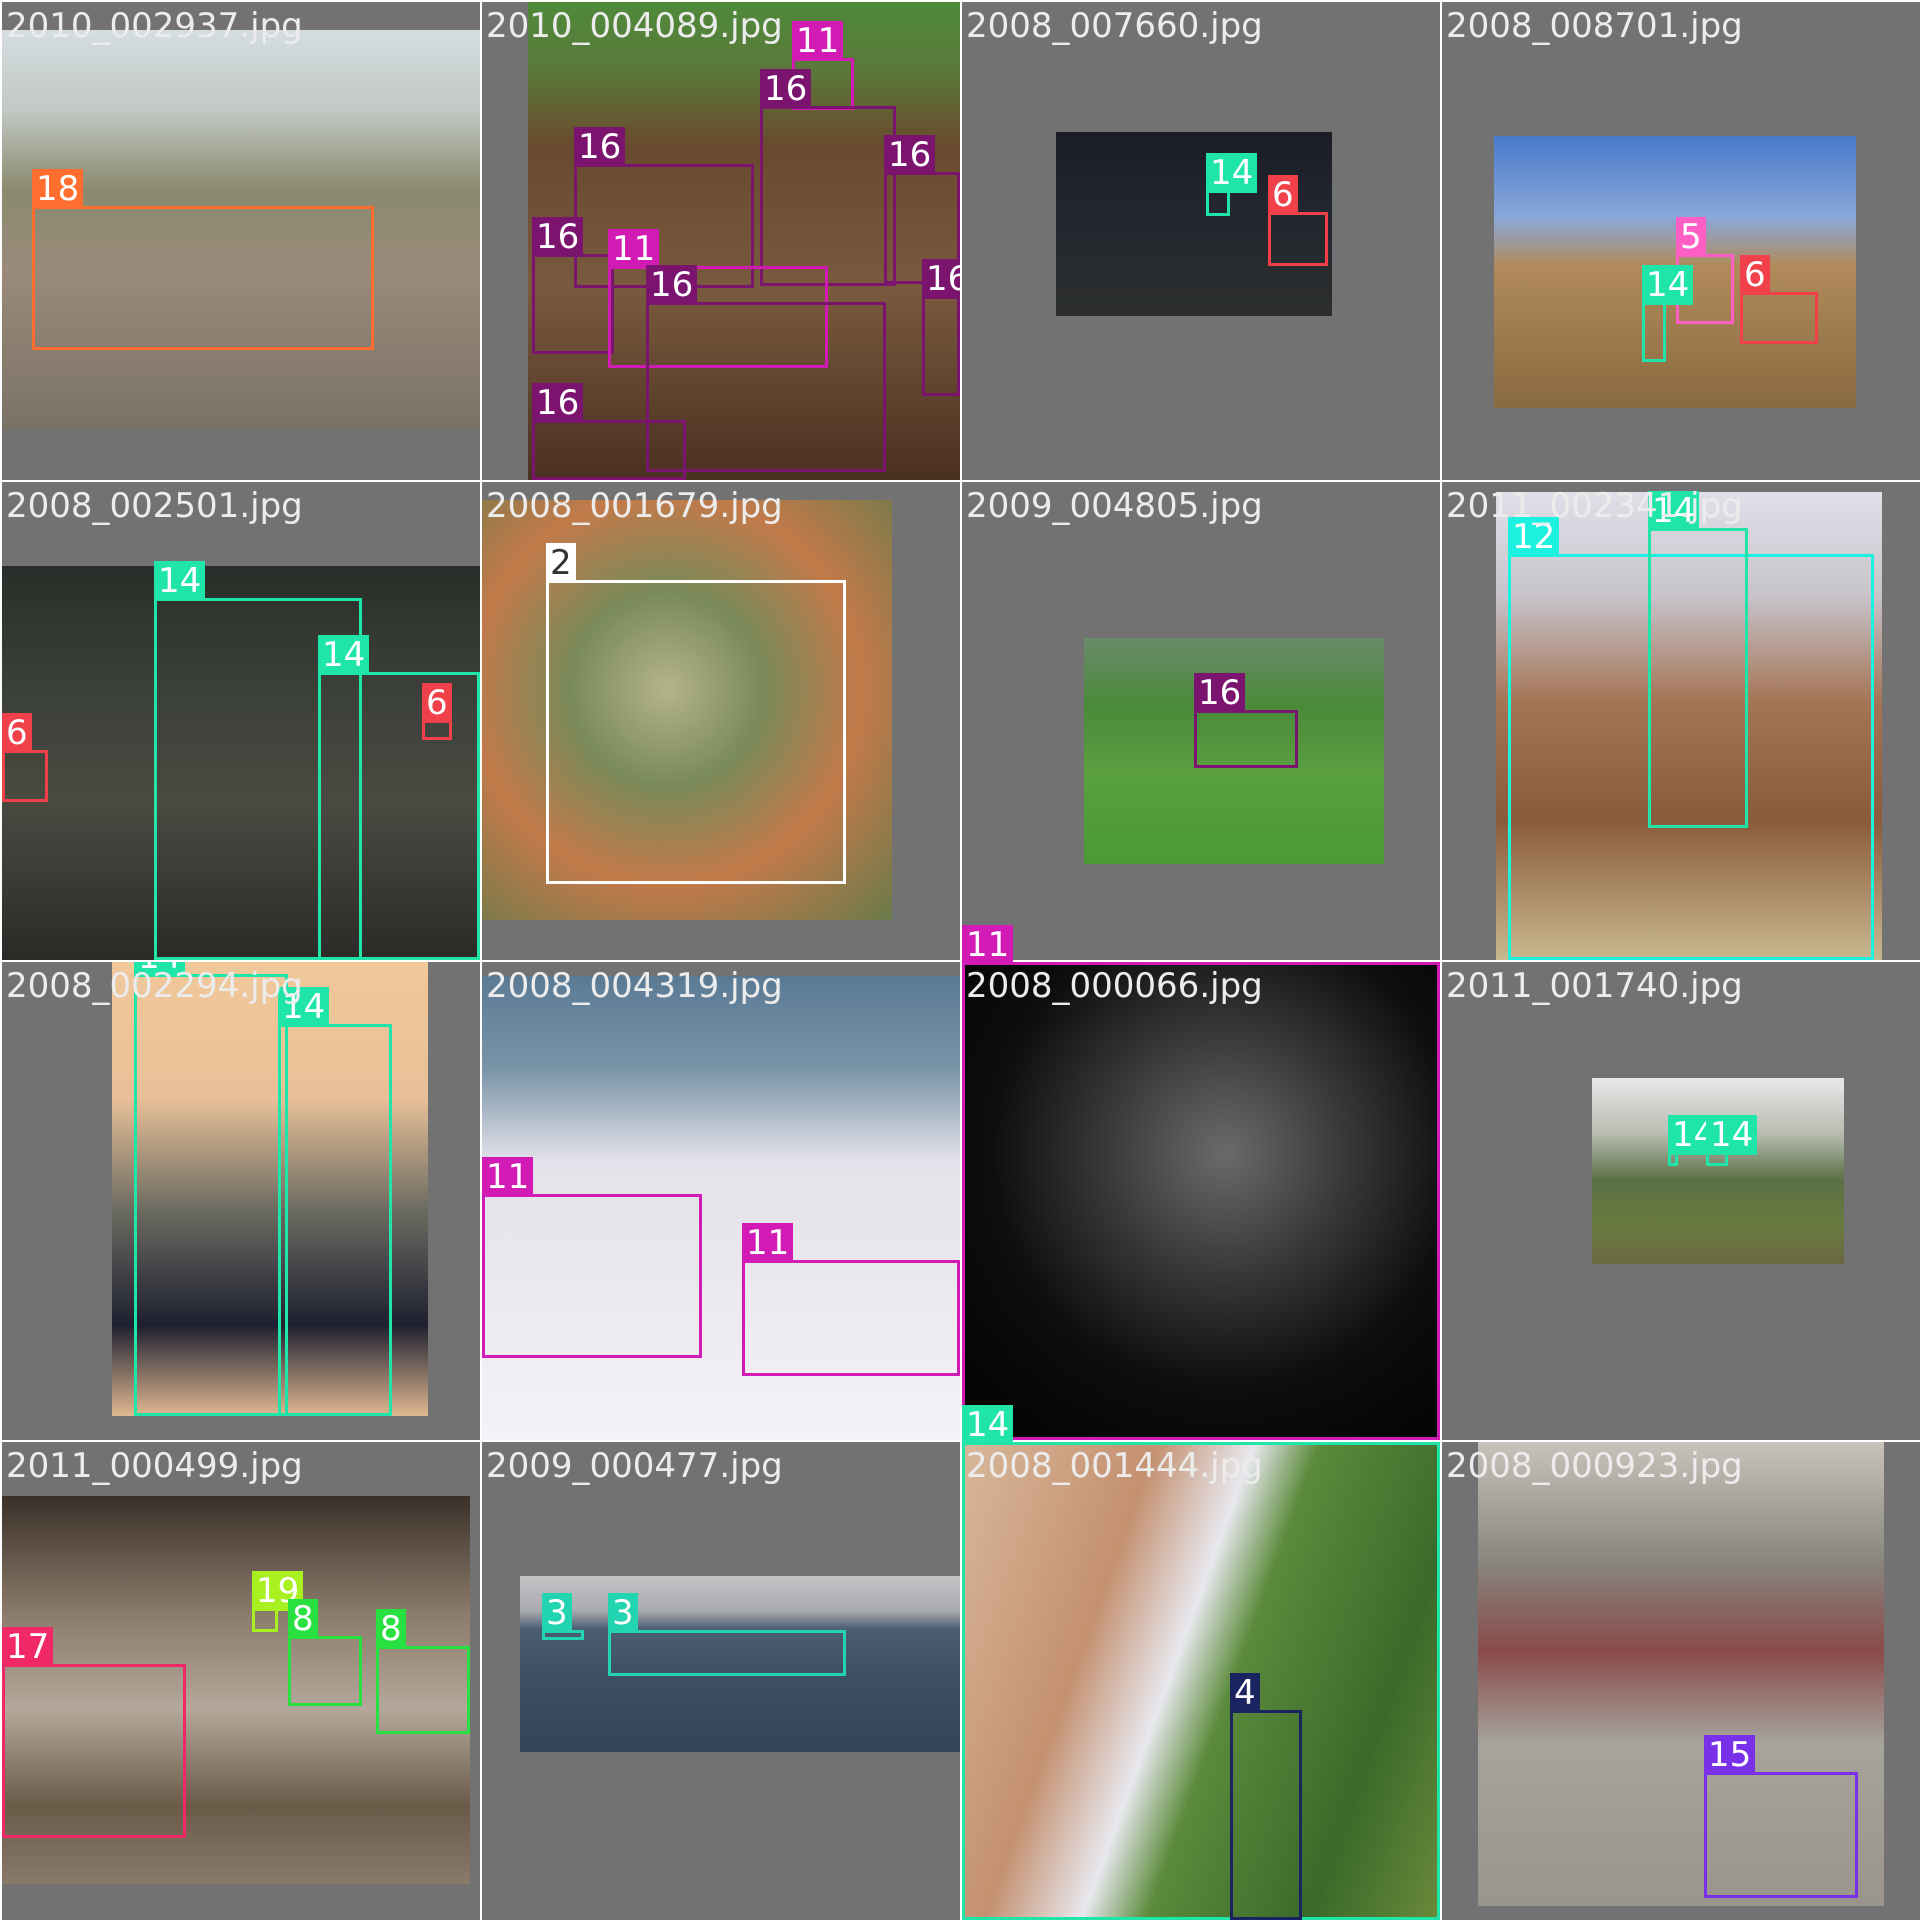  What do you see at coordinates (721, 1201) in the screenshot?
I see `tile-2008-004319: 11 11 2008_004319.jpg` at bounding box center [721, 1201].